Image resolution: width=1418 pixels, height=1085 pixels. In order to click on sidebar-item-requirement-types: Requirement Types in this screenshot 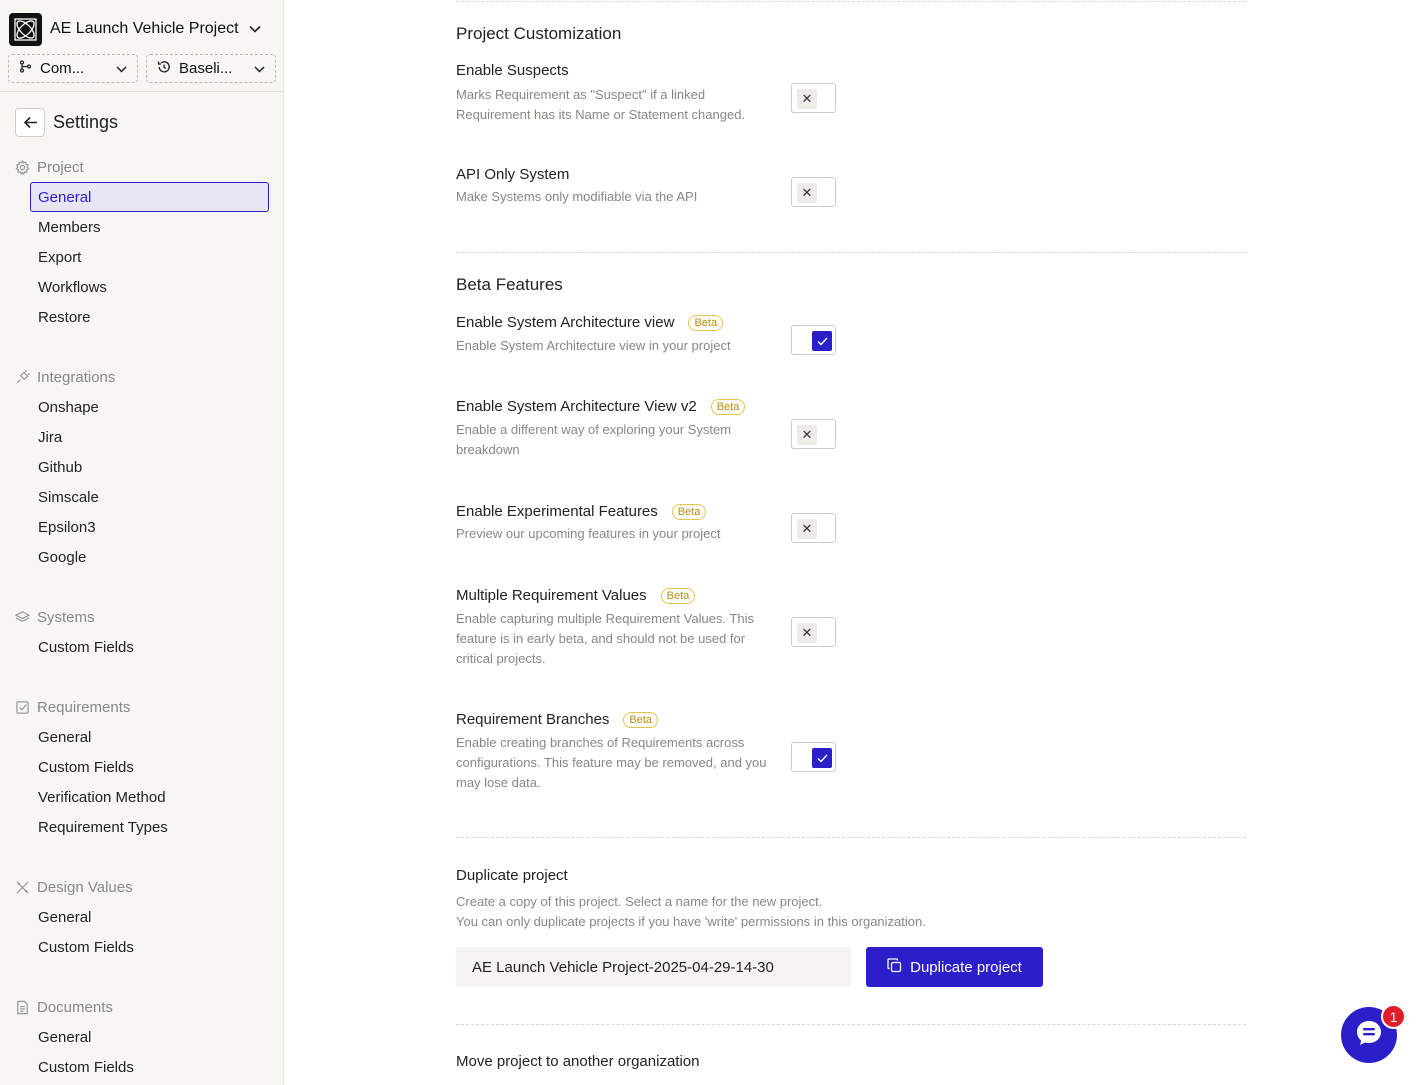, I will do `click(149, 827)`.